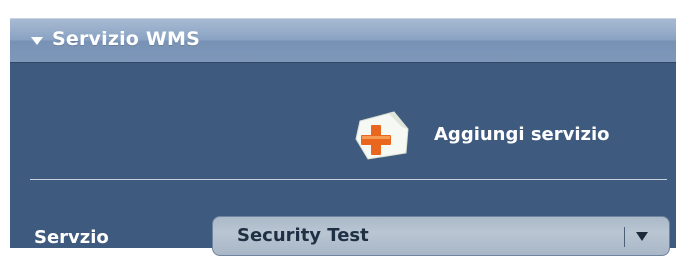 Image resolution: width=676 pixels, height=256 pixels. Describe the element at coordinates (381, 136) in the screenshot. I see `add-document-icon` at that location.